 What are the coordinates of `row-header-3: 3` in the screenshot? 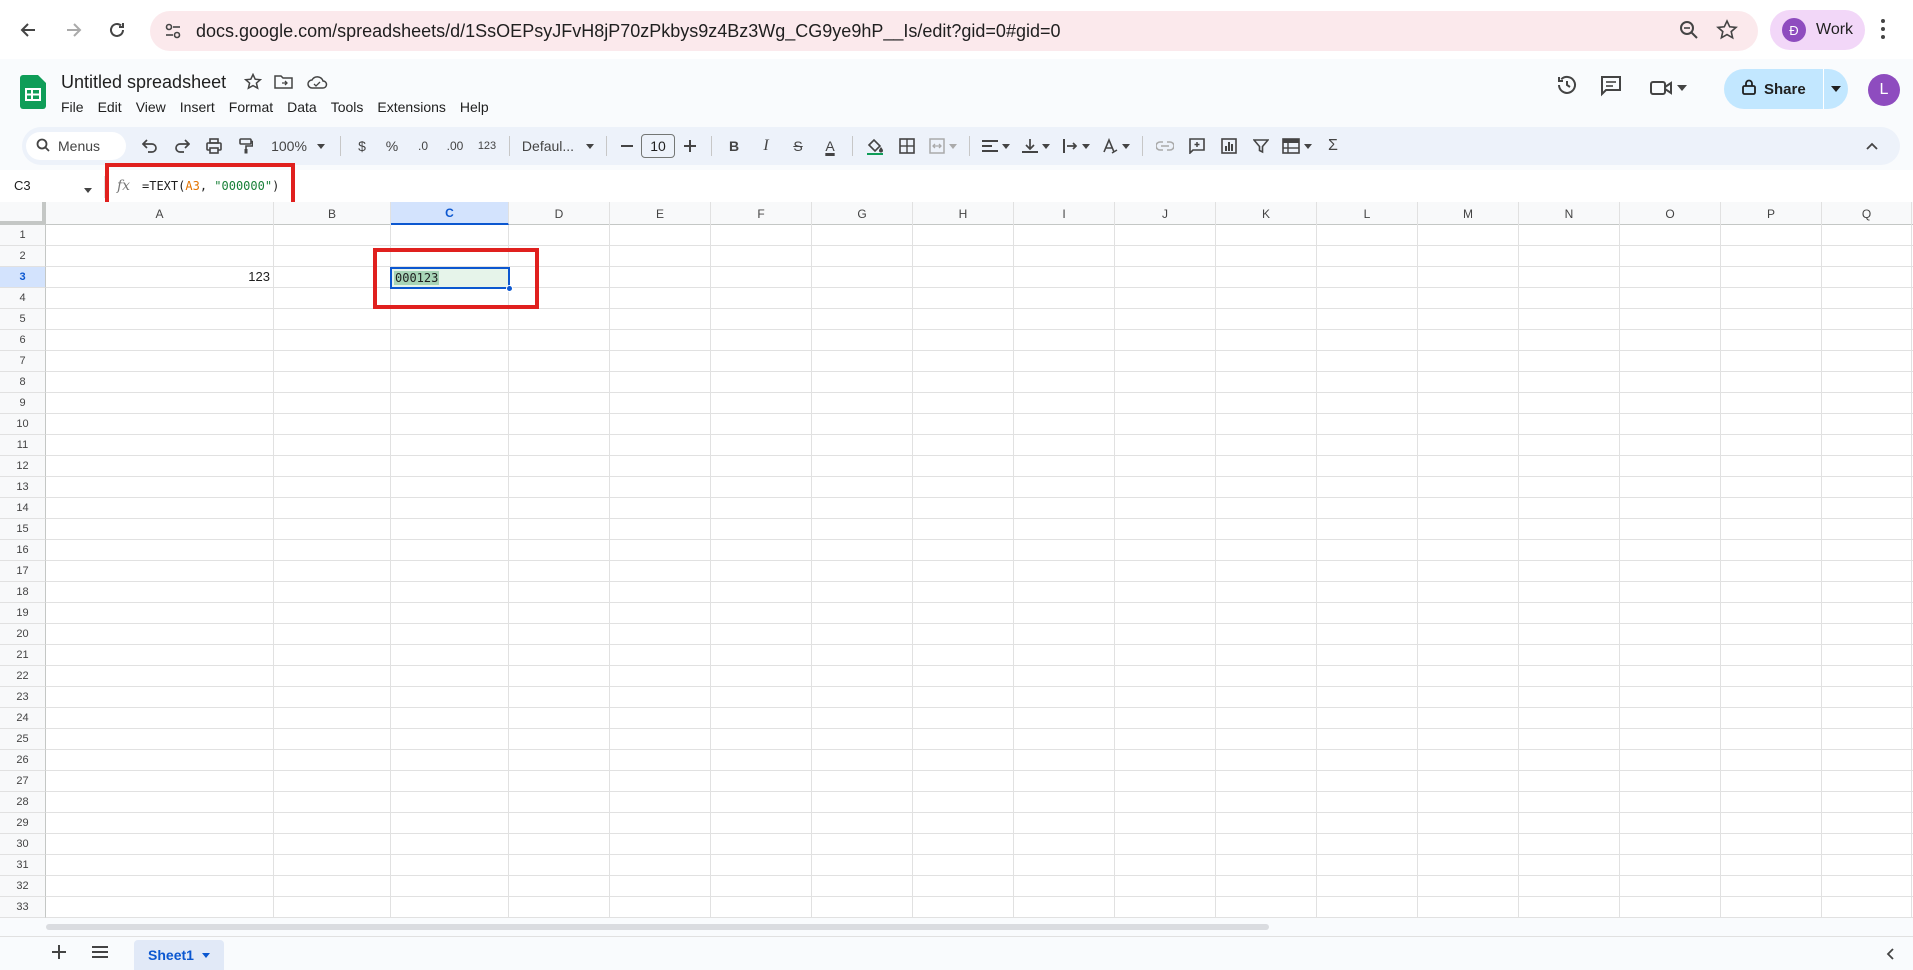 It's located at (23, 277).